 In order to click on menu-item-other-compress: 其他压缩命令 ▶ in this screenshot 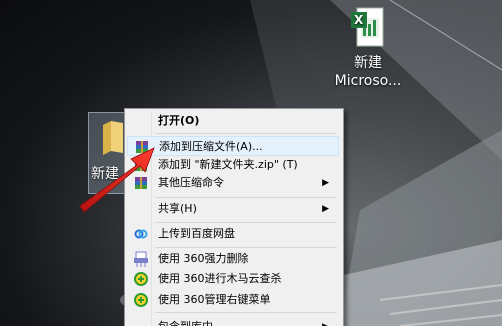, I will do `click(233, 183)`.